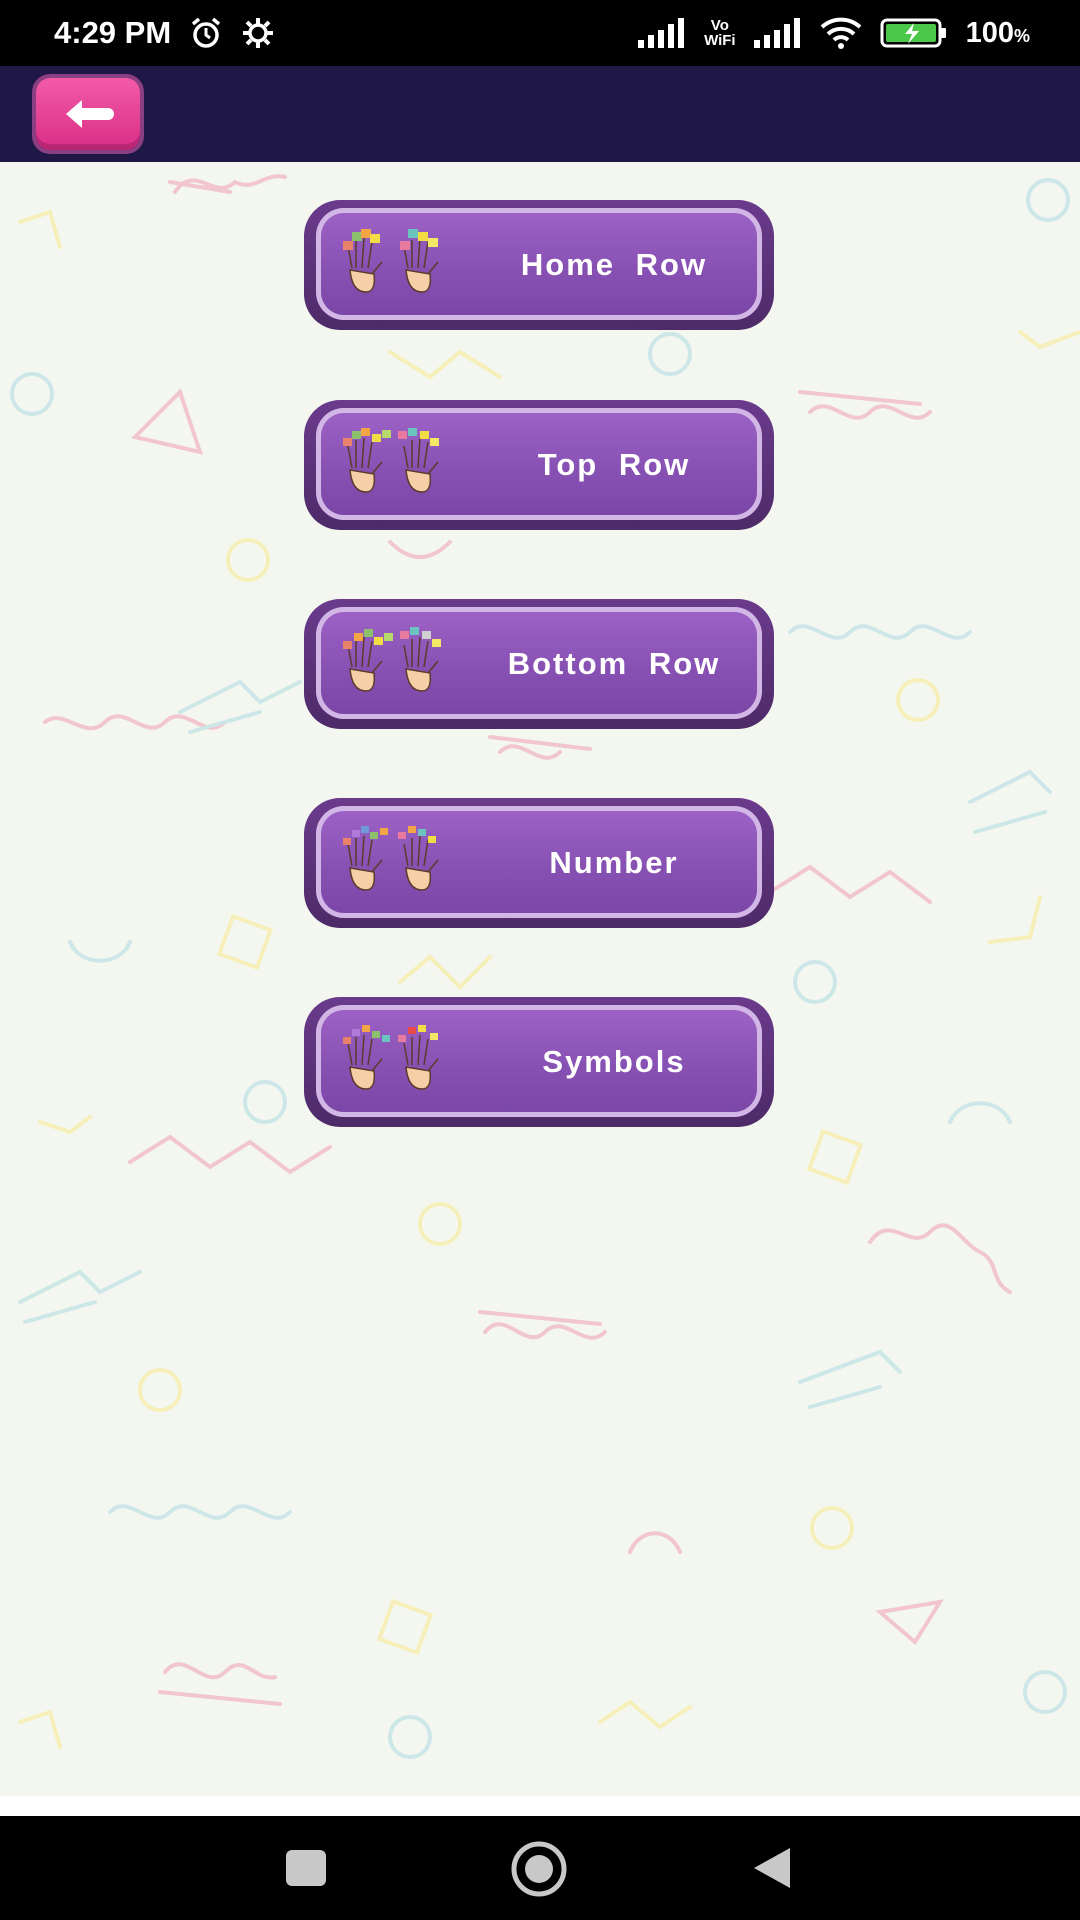  What do you see at coordinates (614, 464) in the screenshot?
I see `menu-button-label: Top Row` at bounding box center [614, 464].